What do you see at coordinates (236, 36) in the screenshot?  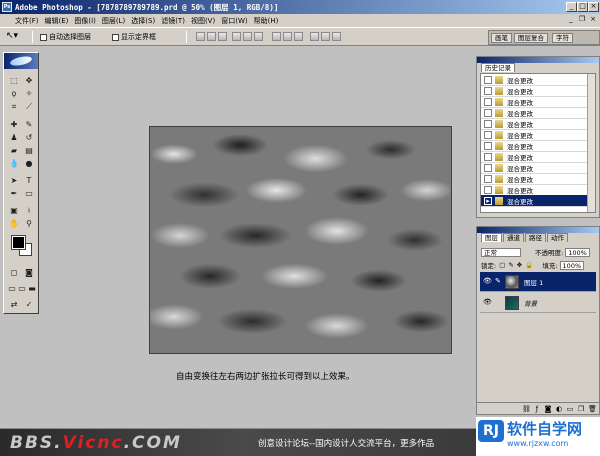 I see `align-left-icon` at bounding box center [236, 36].